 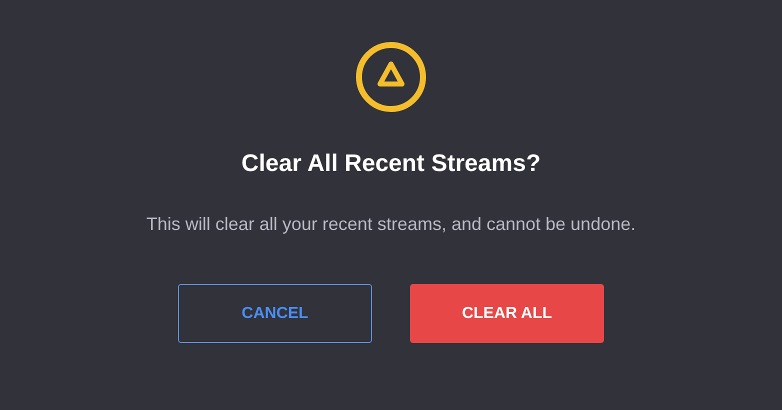 I want to click on dialog-title: Clear All Recent Streams?, so click(x=391, y=164).